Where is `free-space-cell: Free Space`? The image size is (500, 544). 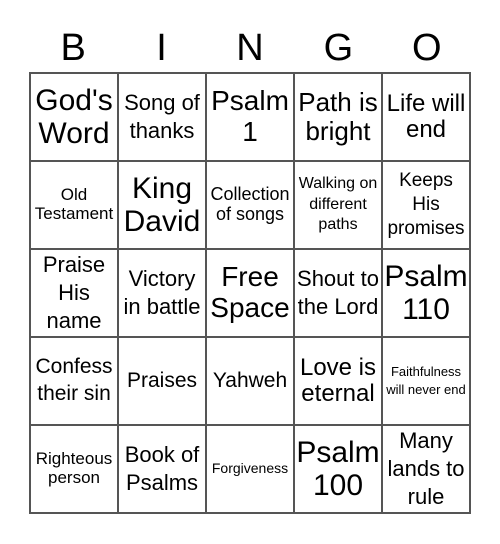
free-space-cell: Free Space is located at coordinates (250, 293).